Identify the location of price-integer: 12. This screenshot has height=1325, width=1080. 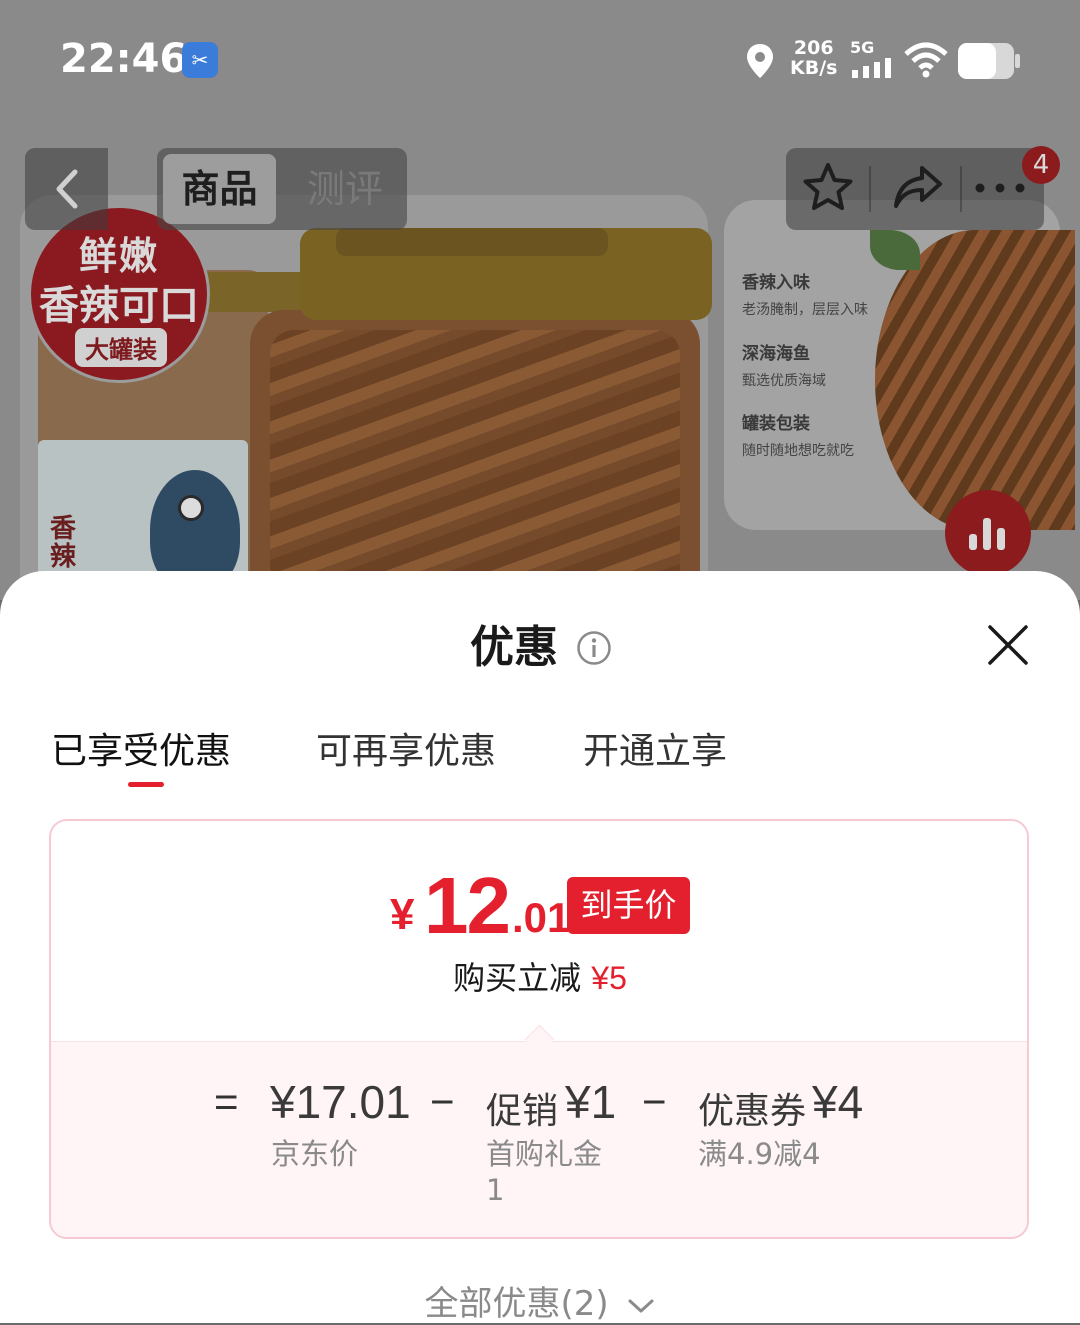
(467, 905).